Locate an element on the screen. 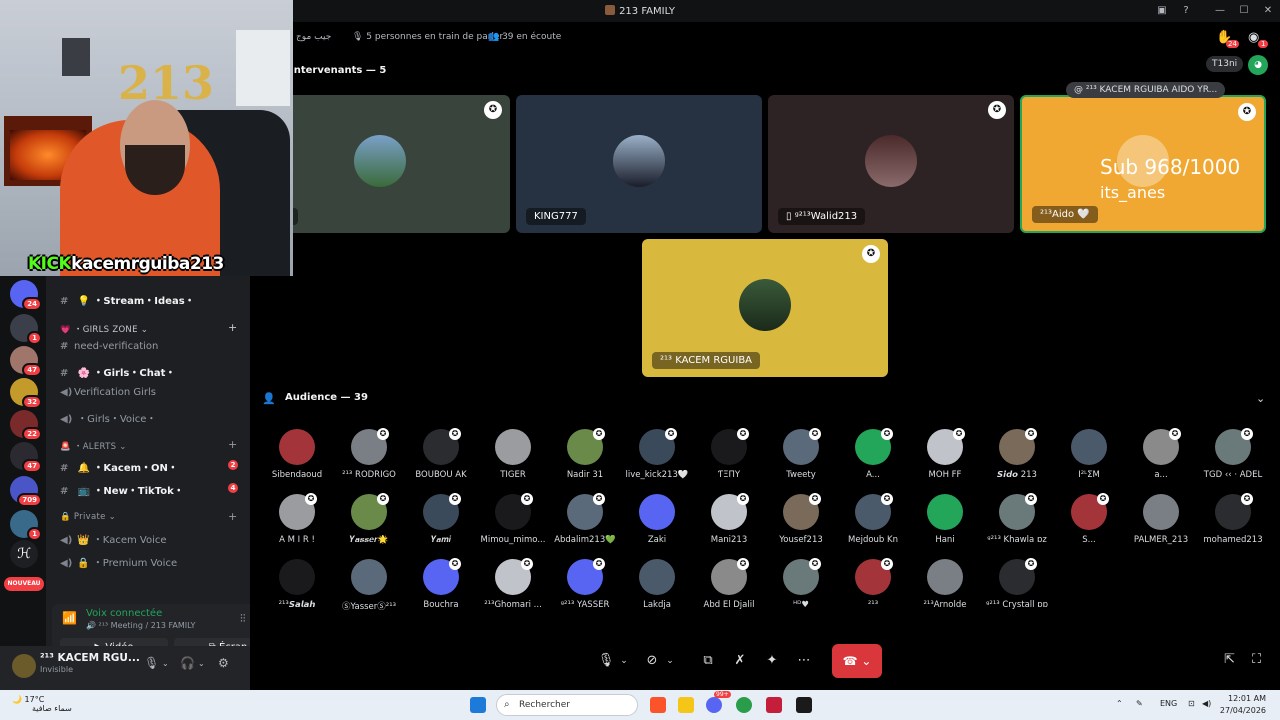 This screenshot has width=1280, height=720. audience-member: ✪ A M I R ! is located at coordinates (297, 524).